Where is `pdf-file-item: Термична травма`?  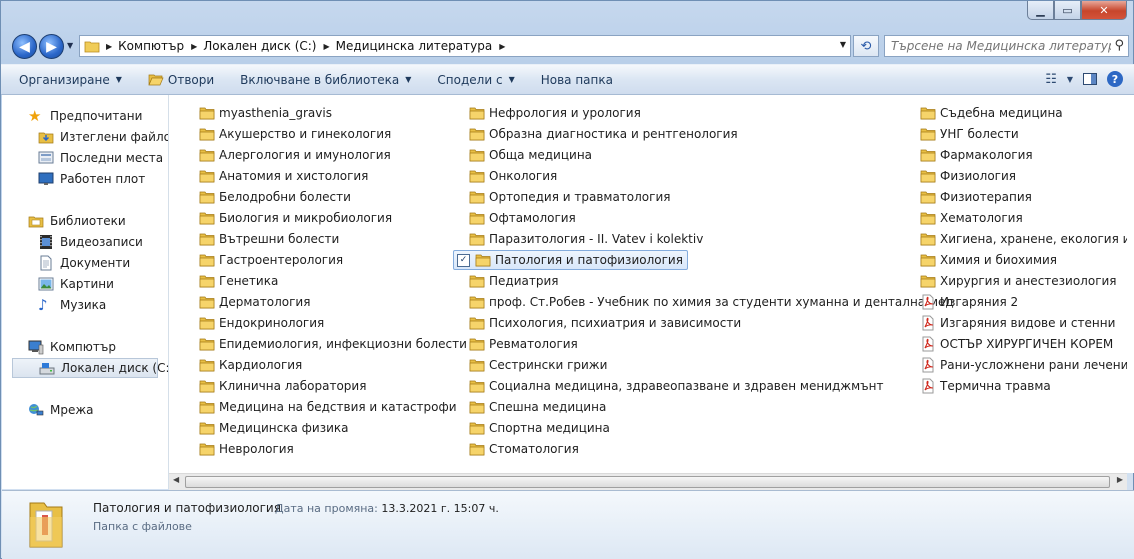 pdf-file-item: Термична травма is located at coordinates (985, 386).